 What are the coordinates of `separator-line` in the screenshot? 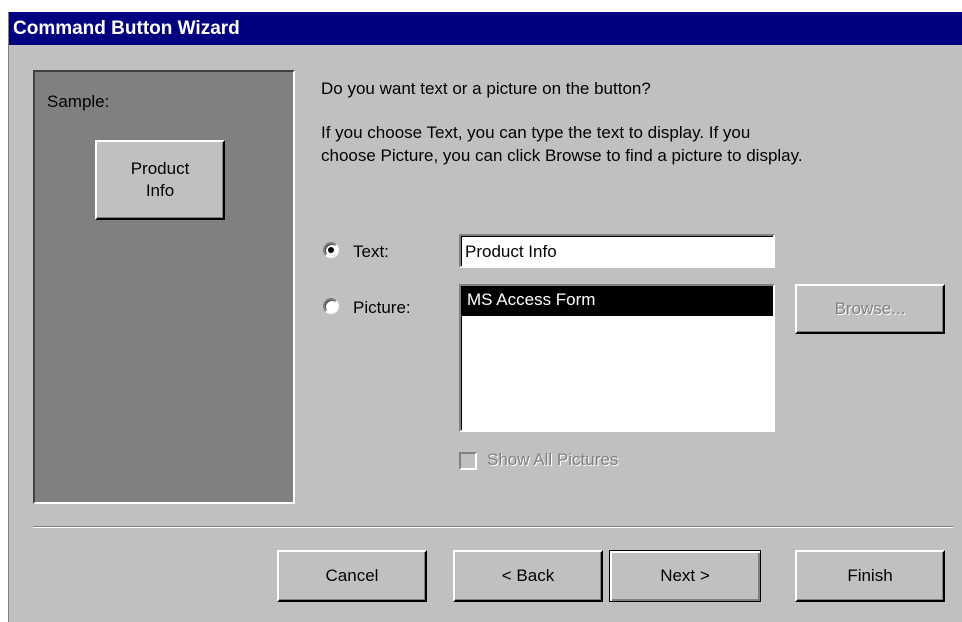 It's located at (493, 527).